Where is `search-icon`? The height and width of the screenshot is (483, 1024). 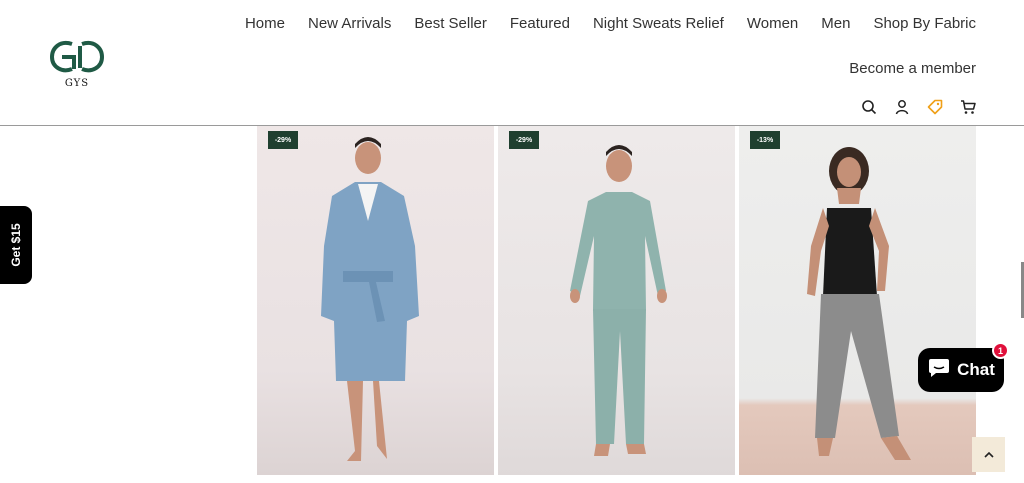
search-icon is located at coordinates (869, 107).